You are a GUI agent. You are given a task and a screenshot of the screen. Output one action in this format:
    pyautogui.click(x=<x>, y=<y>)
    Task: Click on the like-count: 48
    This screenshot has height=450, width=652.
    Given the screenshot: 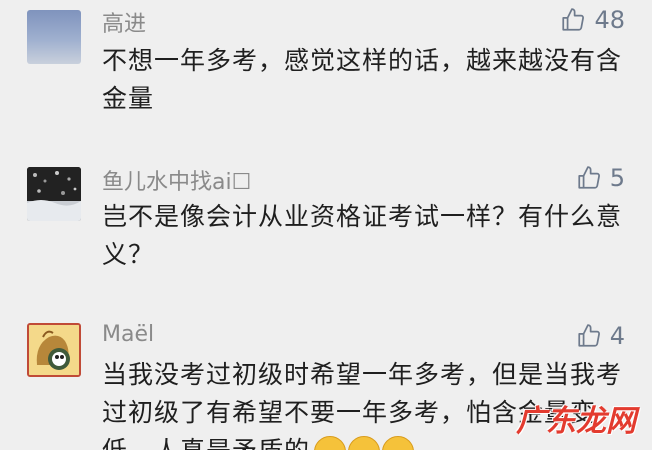 What is the action you would take?
    pyautogui.click(x=609, y=20)
    